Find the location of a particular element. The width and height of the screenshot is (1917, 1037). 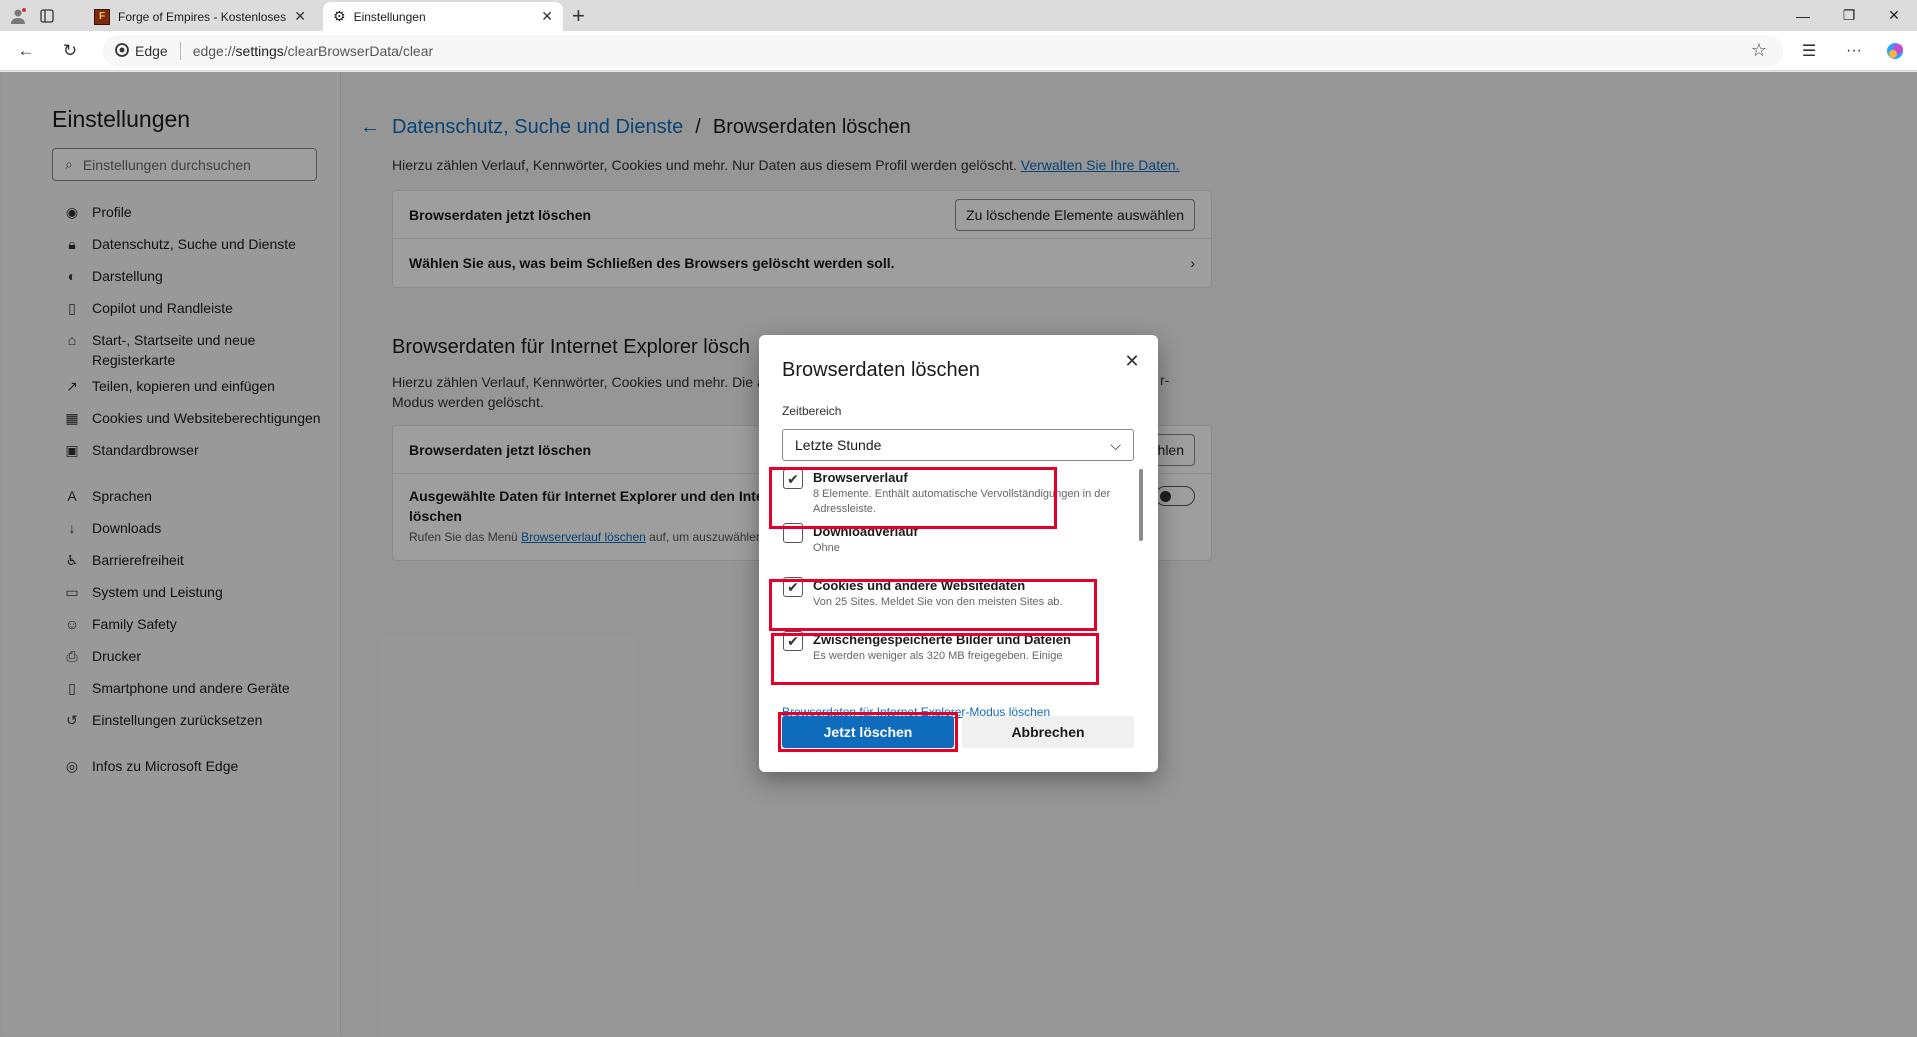

tab-actions-icon is located at coordinates (47, 16).